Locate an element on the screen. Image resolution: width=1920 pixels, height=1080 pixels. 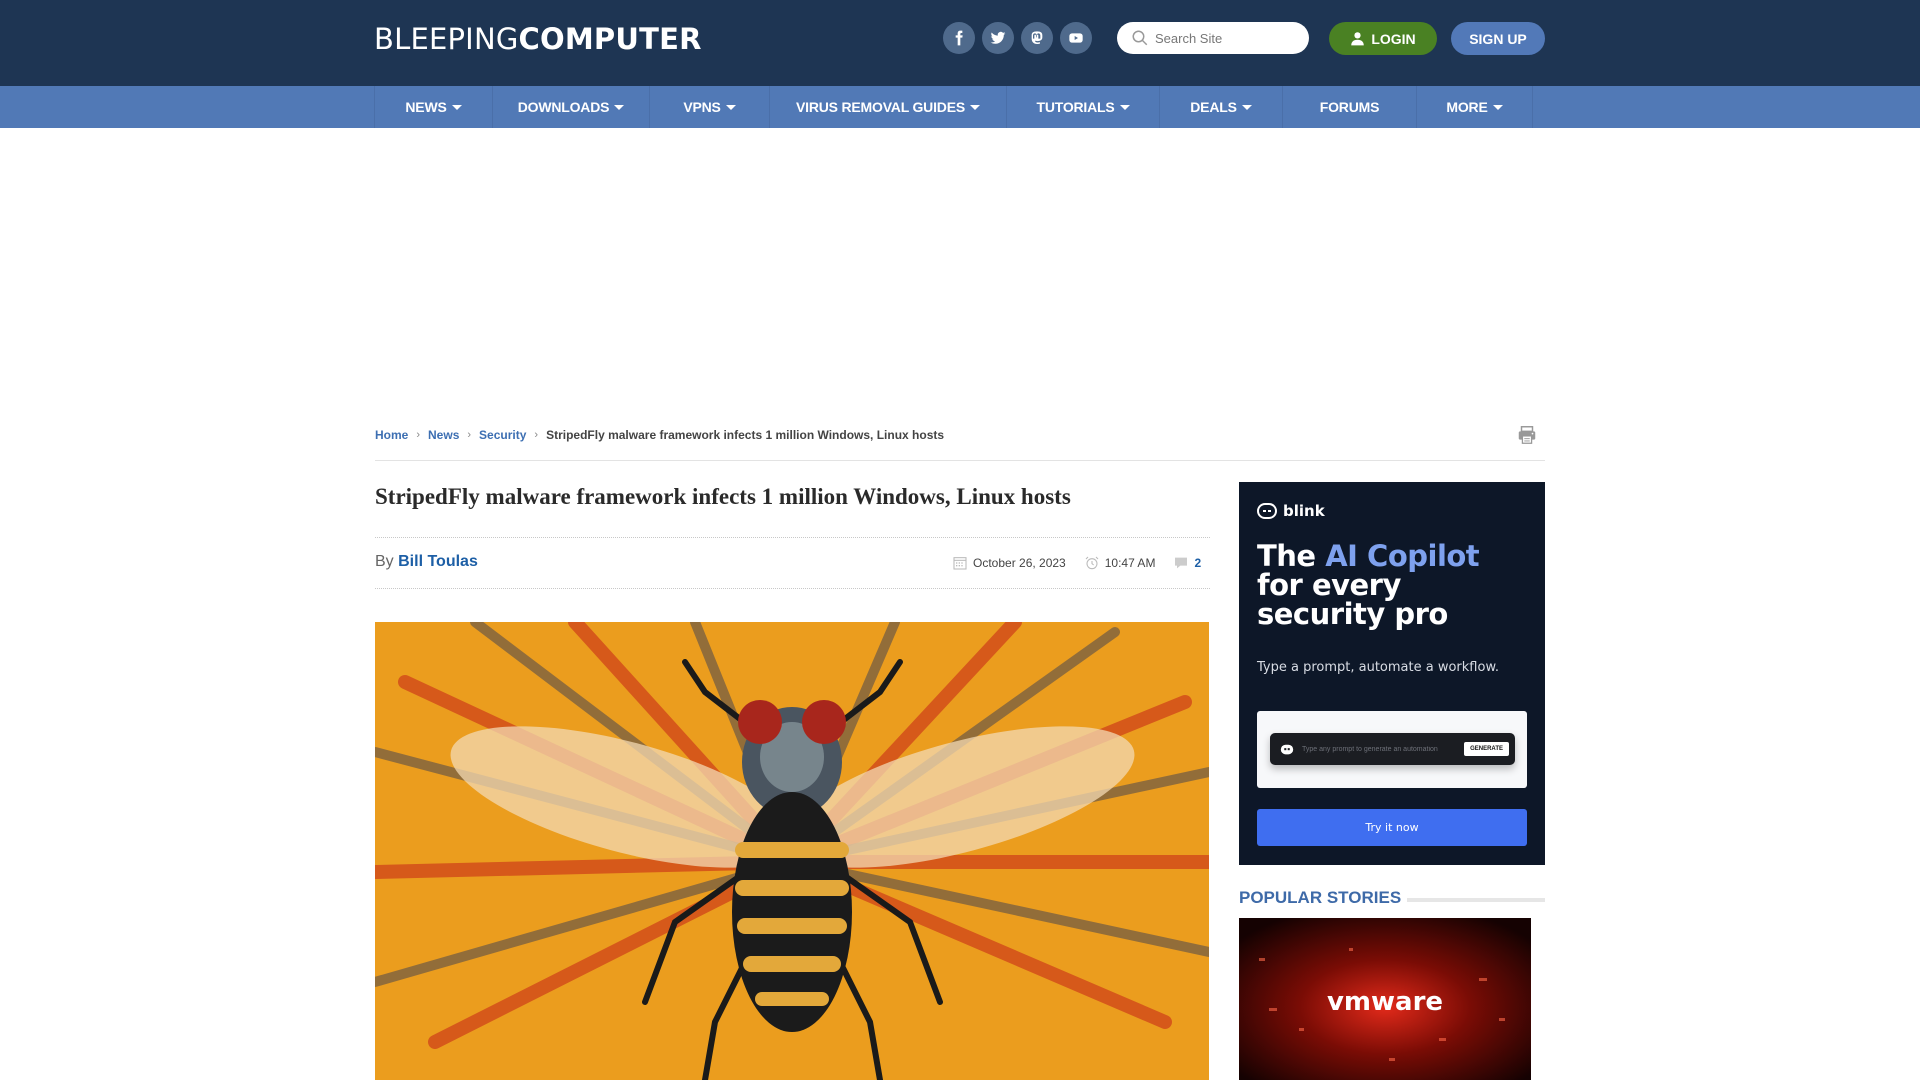
byline: By Bill Toulas is located at coordinates (426, 562).